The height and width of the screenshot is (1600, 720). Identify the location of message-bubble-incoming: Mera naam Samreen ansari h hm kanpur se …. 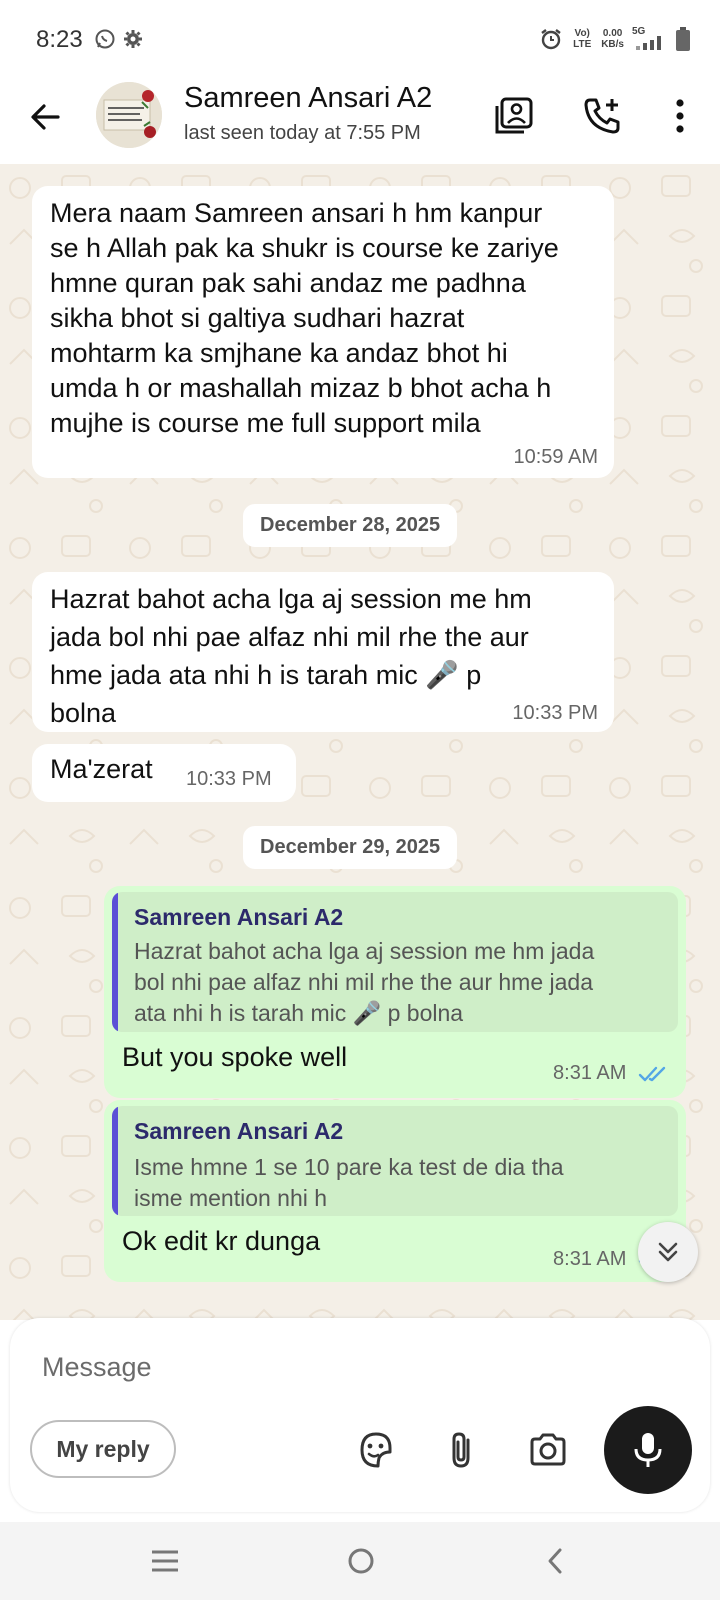
(323, 332).